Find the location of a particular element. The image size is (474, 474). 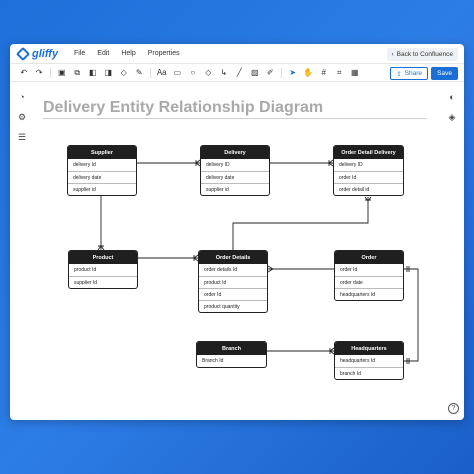

rectangle-icon: ▭ is located at coordinates (178, 73).